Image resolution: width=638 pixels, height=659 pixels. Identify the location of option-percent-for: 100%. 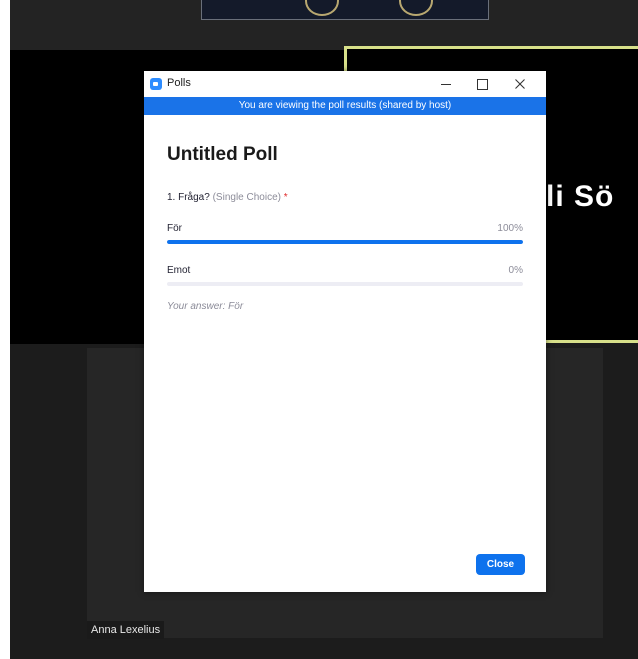
(510, 228).